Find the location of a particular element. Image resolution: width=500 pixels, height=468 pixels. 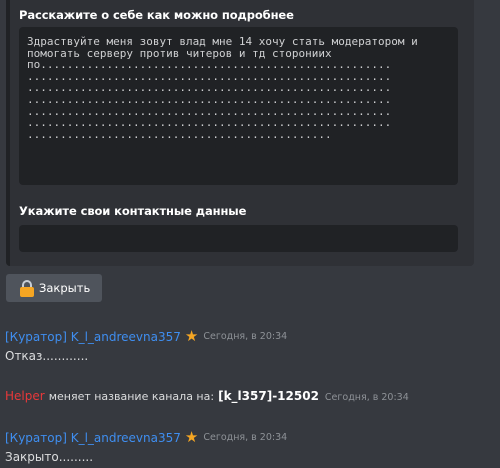

close-button-label: Закрыть is located at coordinates (65, 288).